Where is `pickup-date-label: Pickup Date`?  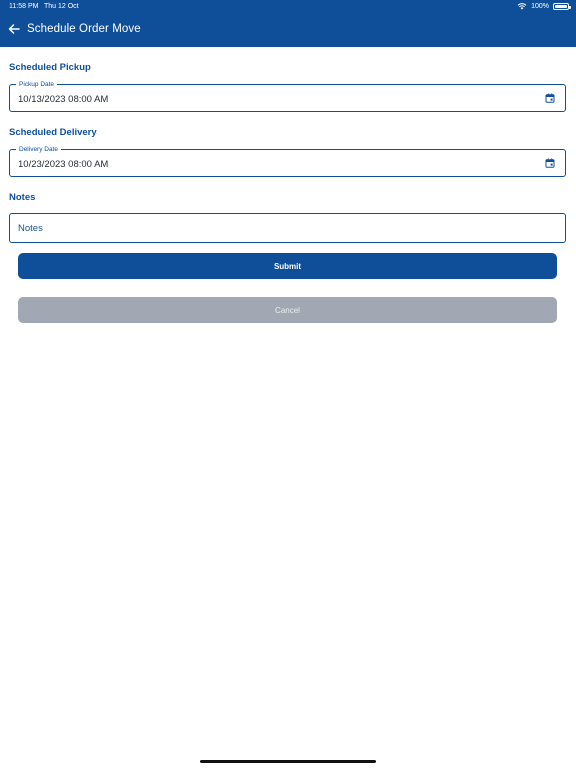 pickup-date-label: Pickup Date is located at coordinates (37, 84).